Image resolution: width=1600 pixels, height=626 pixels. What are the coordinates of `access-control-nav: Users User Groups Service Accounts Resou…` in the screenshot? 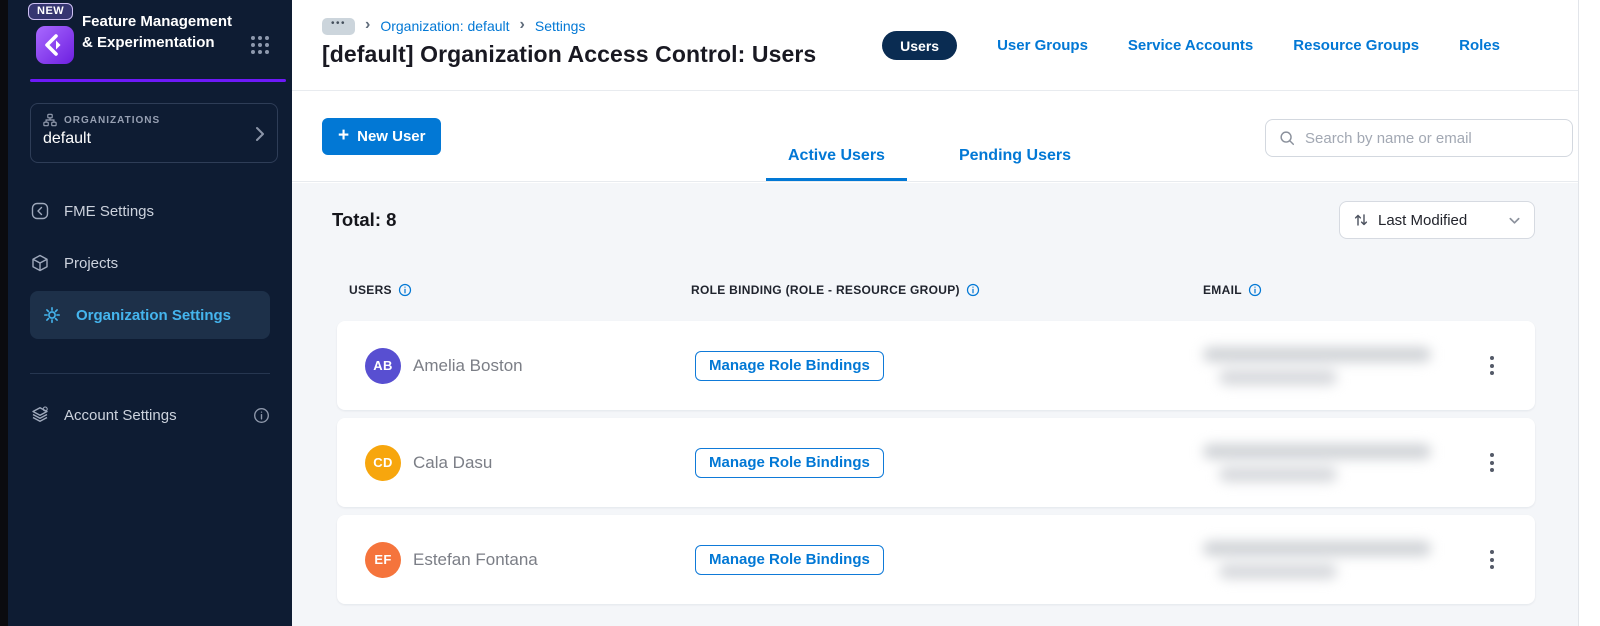 It's located at (1191, 45).